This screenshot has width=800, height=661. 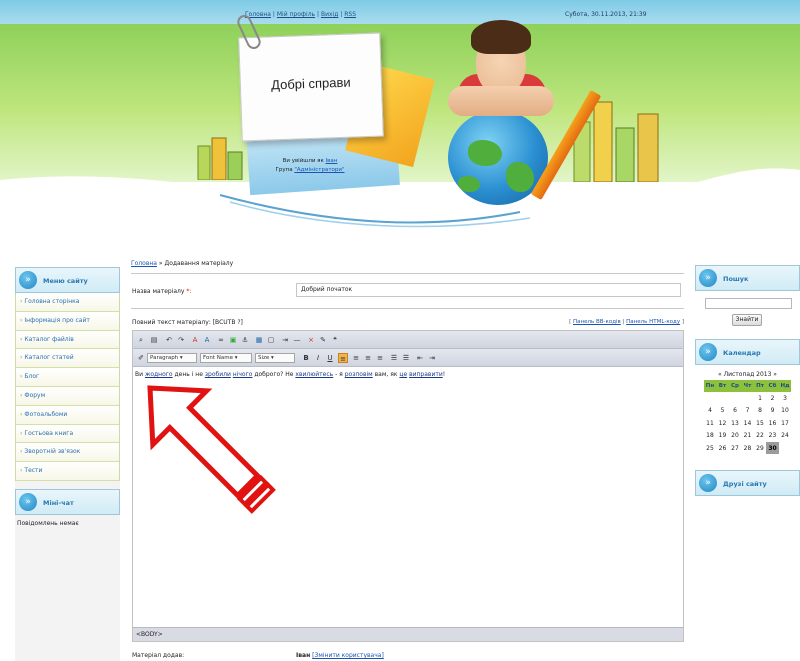 I want to click on weekday: Пт, so click(x=760, y=386).